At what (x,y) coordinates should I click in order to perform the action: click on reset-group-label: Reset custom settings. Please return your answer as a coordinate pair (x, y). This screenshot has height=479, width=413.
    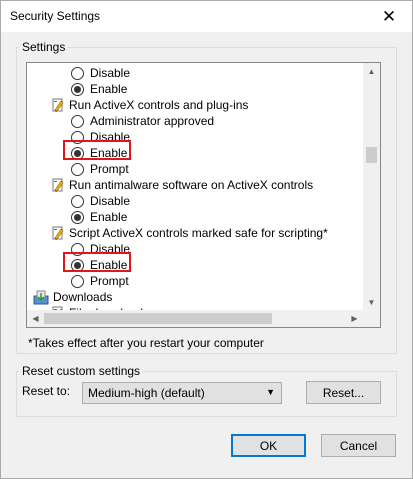
    Looking at the image, I should click on (81, 371).